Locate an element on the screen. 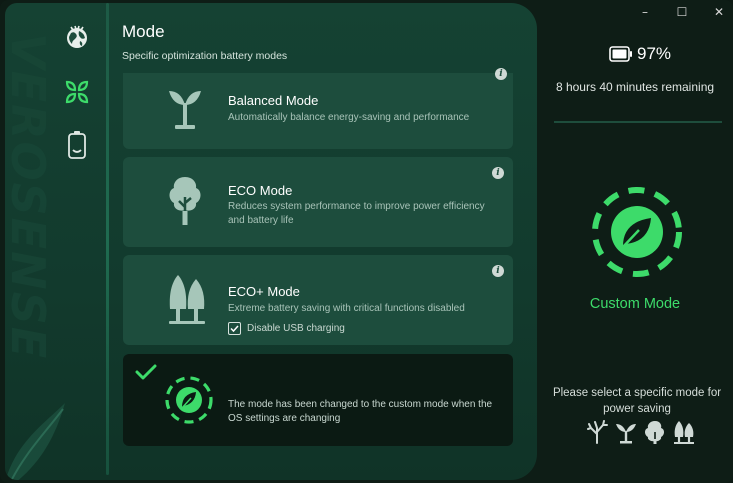 The height and width of the screenshot is (483, 733). sidebar-divider is located at coordinates (107, 239).